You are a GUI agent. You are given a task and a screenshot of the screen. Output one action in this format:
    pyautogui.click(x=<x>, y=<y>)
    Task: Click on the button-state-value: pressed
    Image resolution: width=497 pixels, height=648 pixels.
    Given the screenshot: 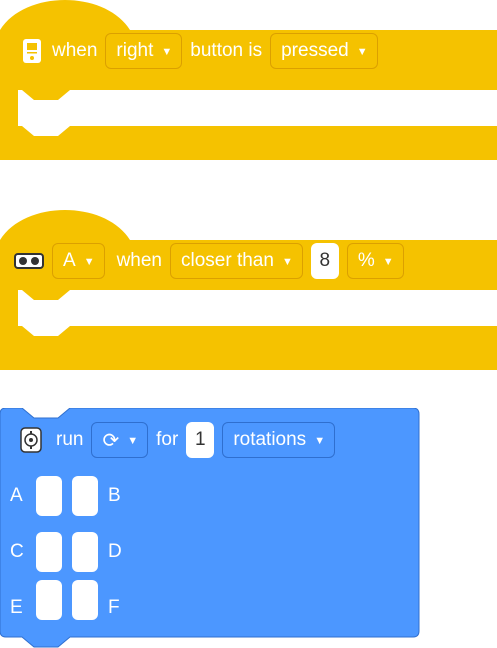 What is the action you would take?
    pyautogui.click(x=315, y=50)
    